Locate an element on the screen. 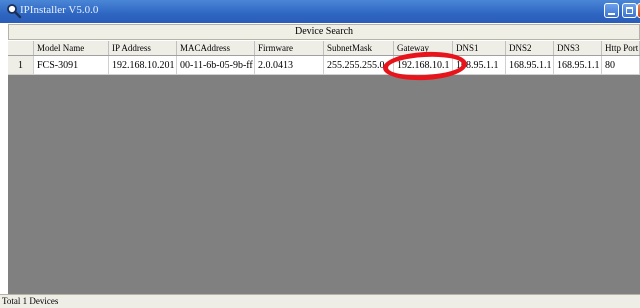 The height and width of the screenshot is (308, 640). maximize-button is located at coordinates (629, 10).